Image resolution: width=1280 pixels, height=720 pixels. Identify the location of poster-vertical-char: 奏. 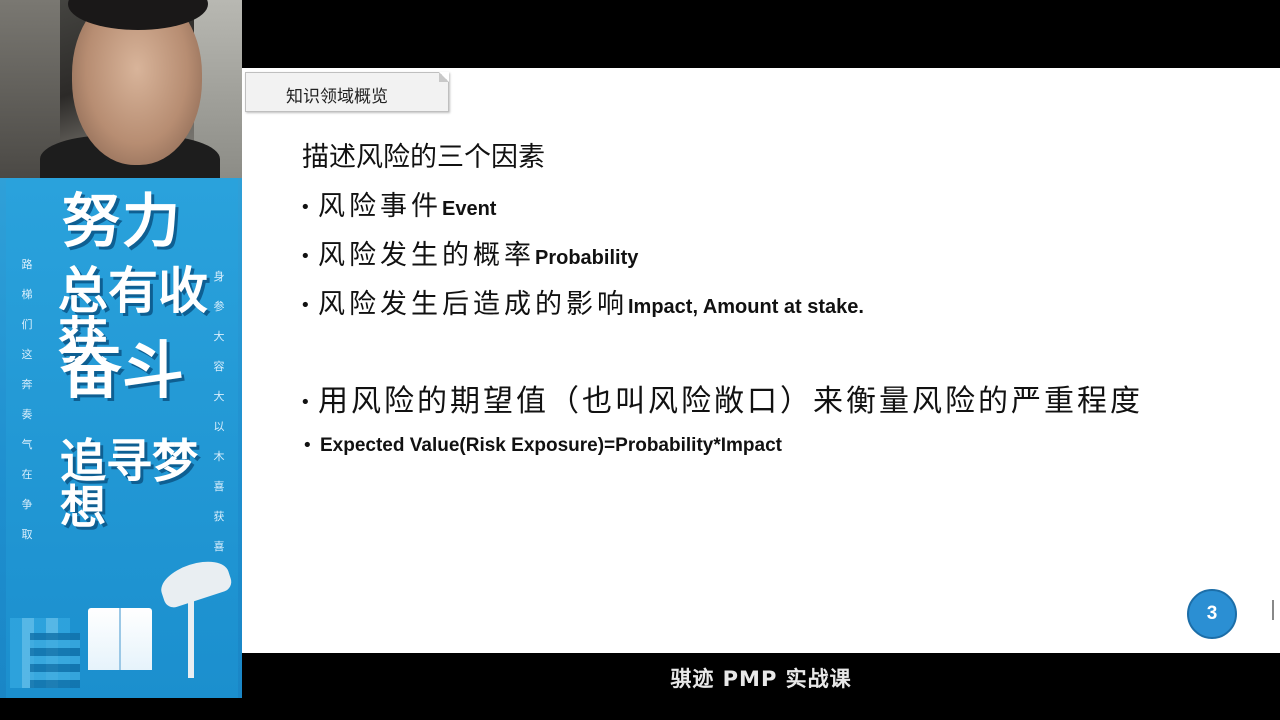
(27, 414).